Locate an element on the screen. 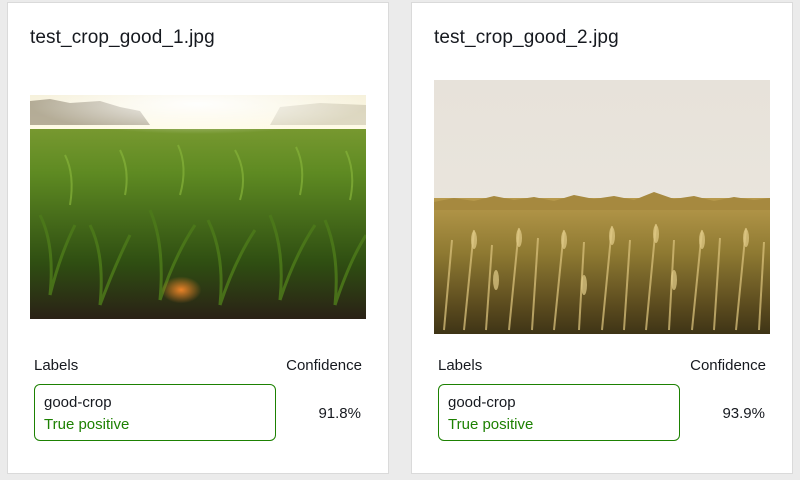  image-file-name: test_crop_good_2.jpg is located at coordinates (526, 37).